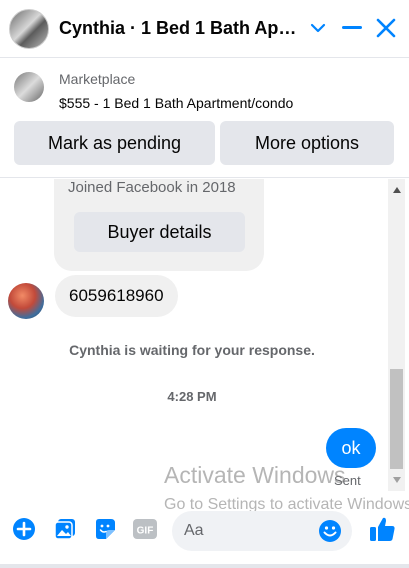 The height and width of the screenshot is (568, 409). What do you see at coordinates (352, 28) in the screenshot?
I see `minimize-icon` at bounding box center [352, 28].